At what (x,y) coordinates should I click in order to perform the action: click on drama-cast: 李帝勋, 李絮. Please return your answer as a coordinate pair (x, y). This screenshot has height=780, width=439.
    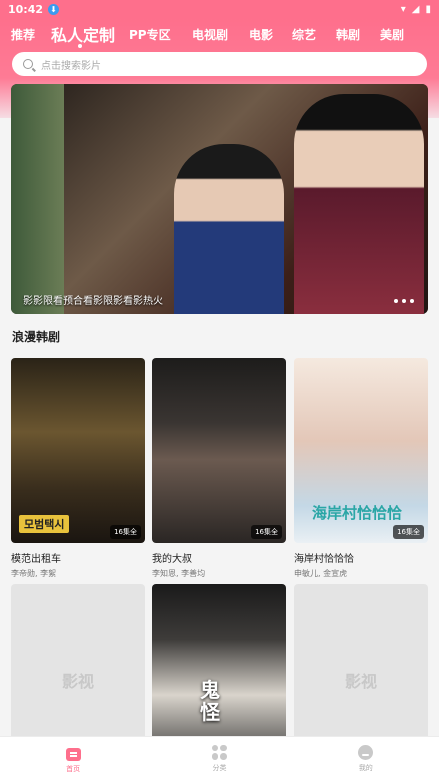
    Looking at the image, I should click on (34, 573).